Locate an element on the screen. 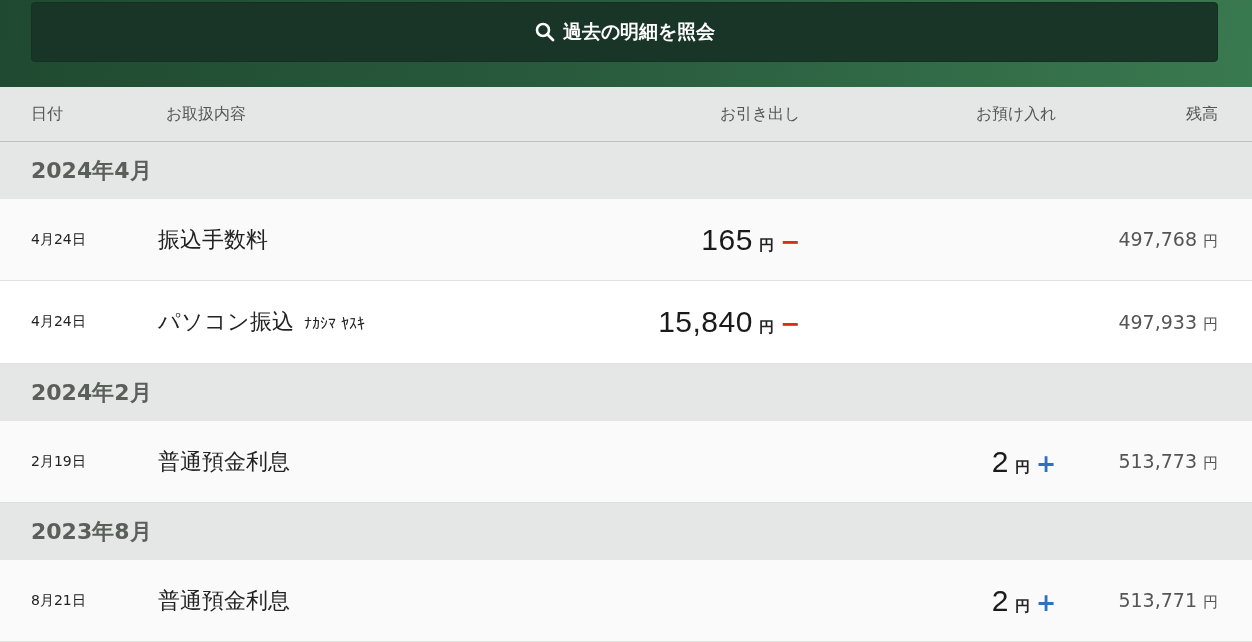  month-label: 2024年2月 is located at coordinates (91, 392).